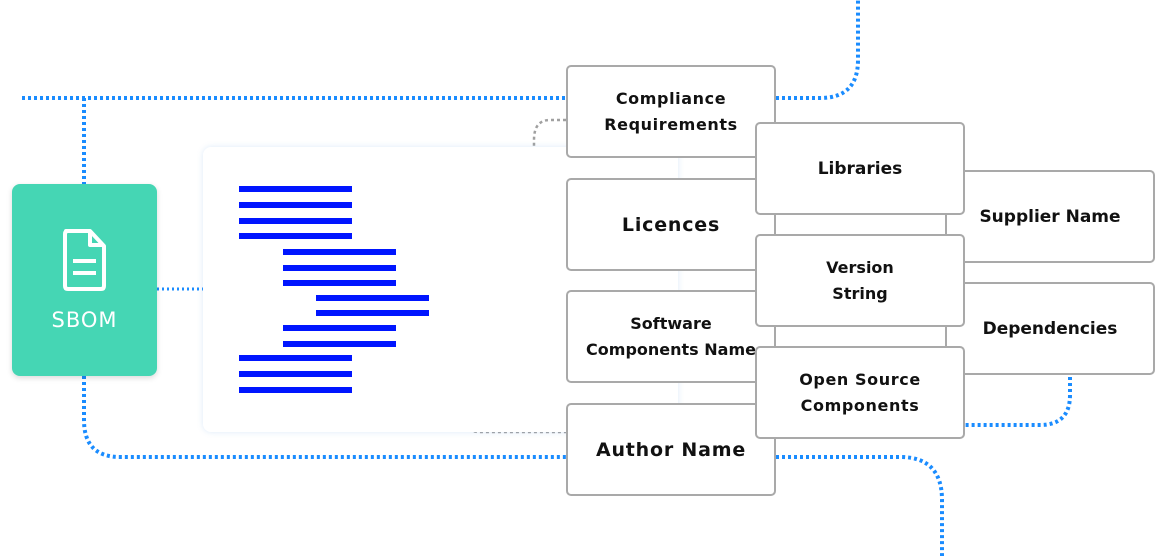  What do you see at coordinates (860, 505) in the screenshot?
I see `blue-connector-bottom-right` at bounding box center [860, 505].